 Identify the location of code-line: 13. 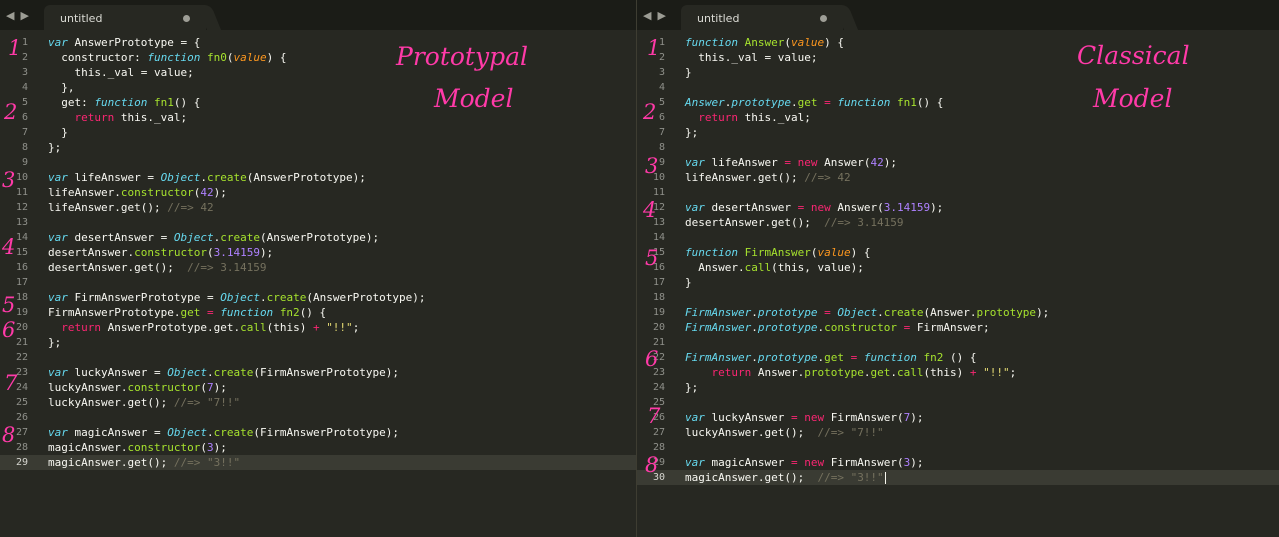
(318, 222).